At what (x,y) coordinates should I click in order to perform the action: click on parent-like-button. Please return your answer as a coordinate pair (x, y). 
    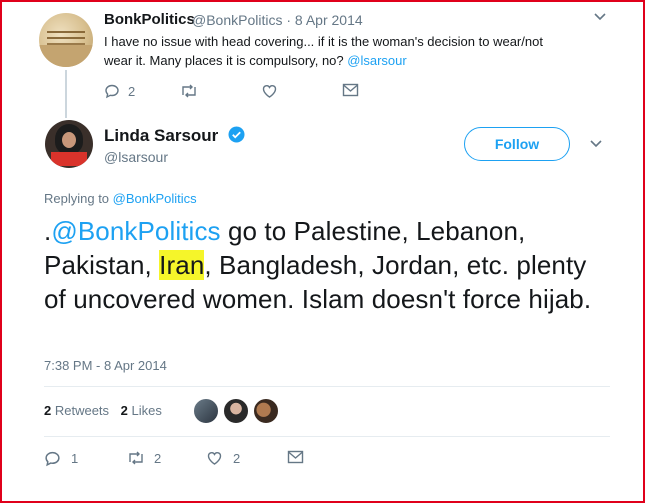
    Looking at the image, I should click on (269, 91).